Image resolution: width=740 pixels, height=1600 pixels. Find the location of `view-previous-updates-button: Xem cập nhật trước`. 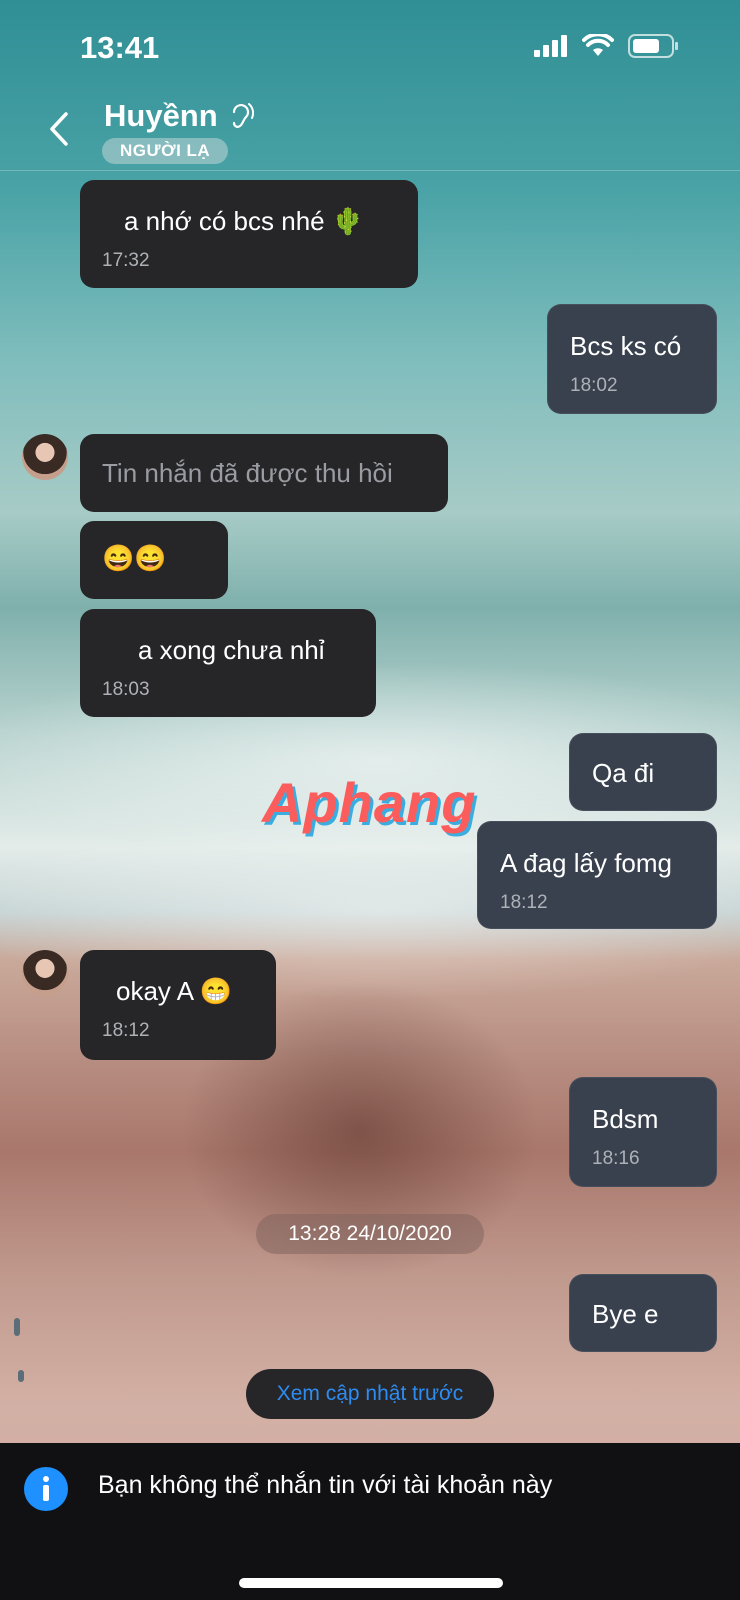

view-previous-updates-button: Xem cập nhật trước is located at coordinates (370, 1394).